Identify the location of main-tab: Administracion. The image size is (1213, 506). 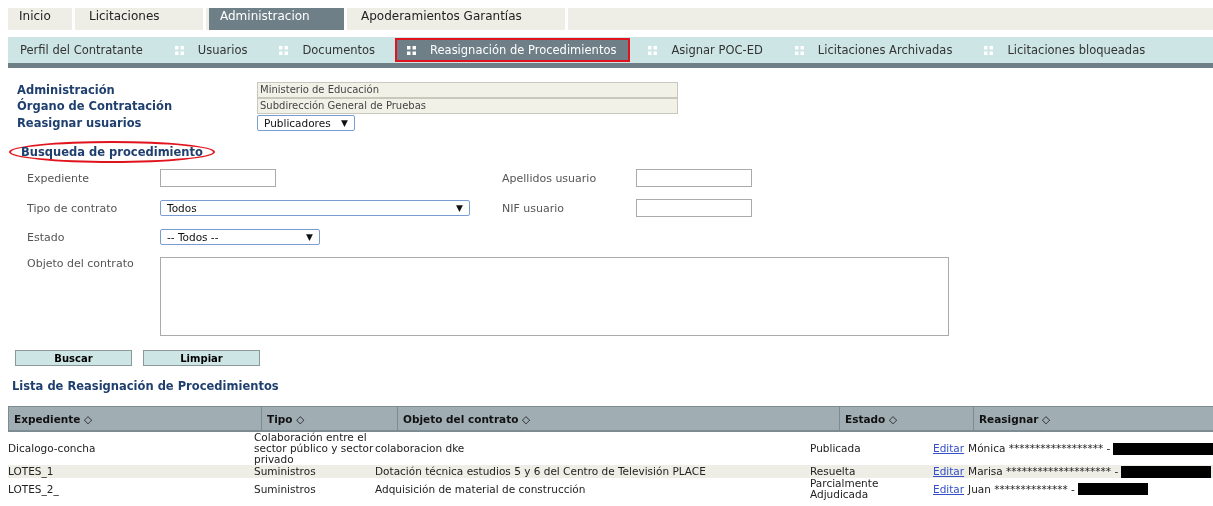
(278, 19).